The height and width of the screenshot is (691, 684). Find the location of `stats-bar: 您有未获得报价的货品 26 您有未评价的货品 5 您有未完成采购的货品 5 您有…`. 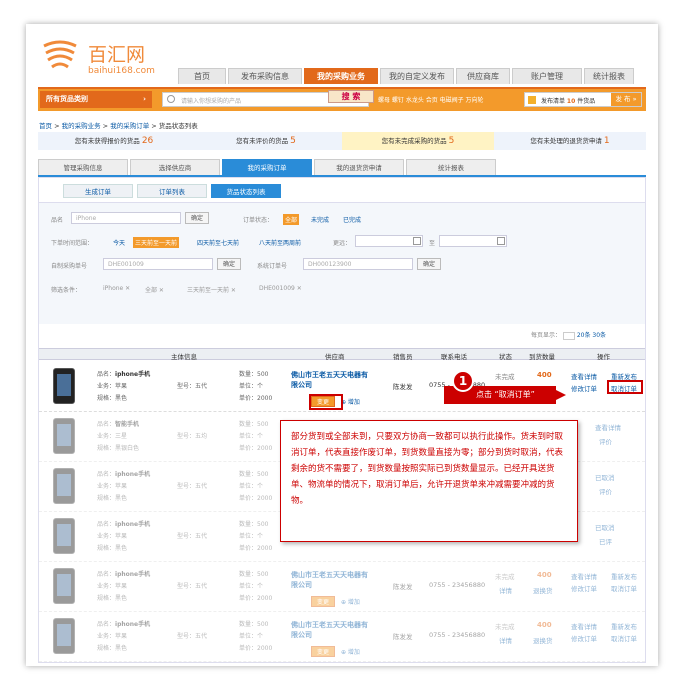

stats-bar: 您有未获得报价的货品 26 您有未评价的货品 5 您有未完成采购的货品 5 您有… is located at coordinates (342, 141).